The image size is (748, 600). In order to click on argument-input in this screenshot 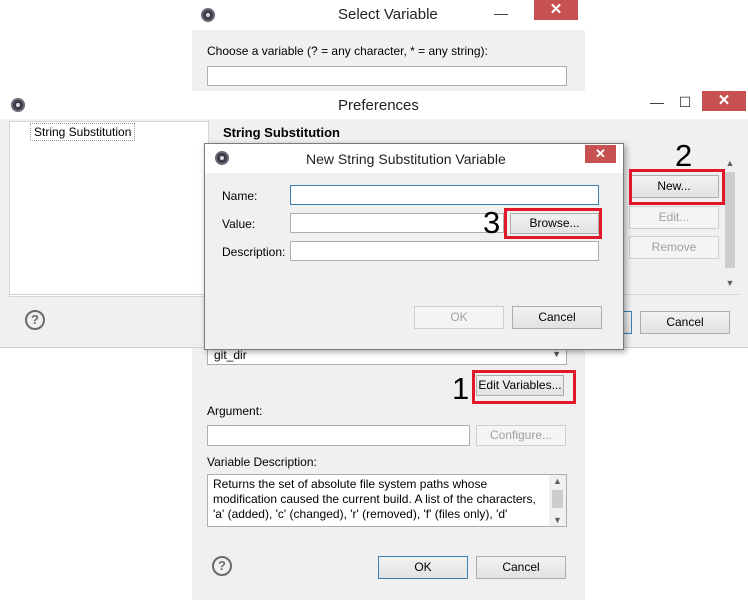, I will do `click(338, 435)`.